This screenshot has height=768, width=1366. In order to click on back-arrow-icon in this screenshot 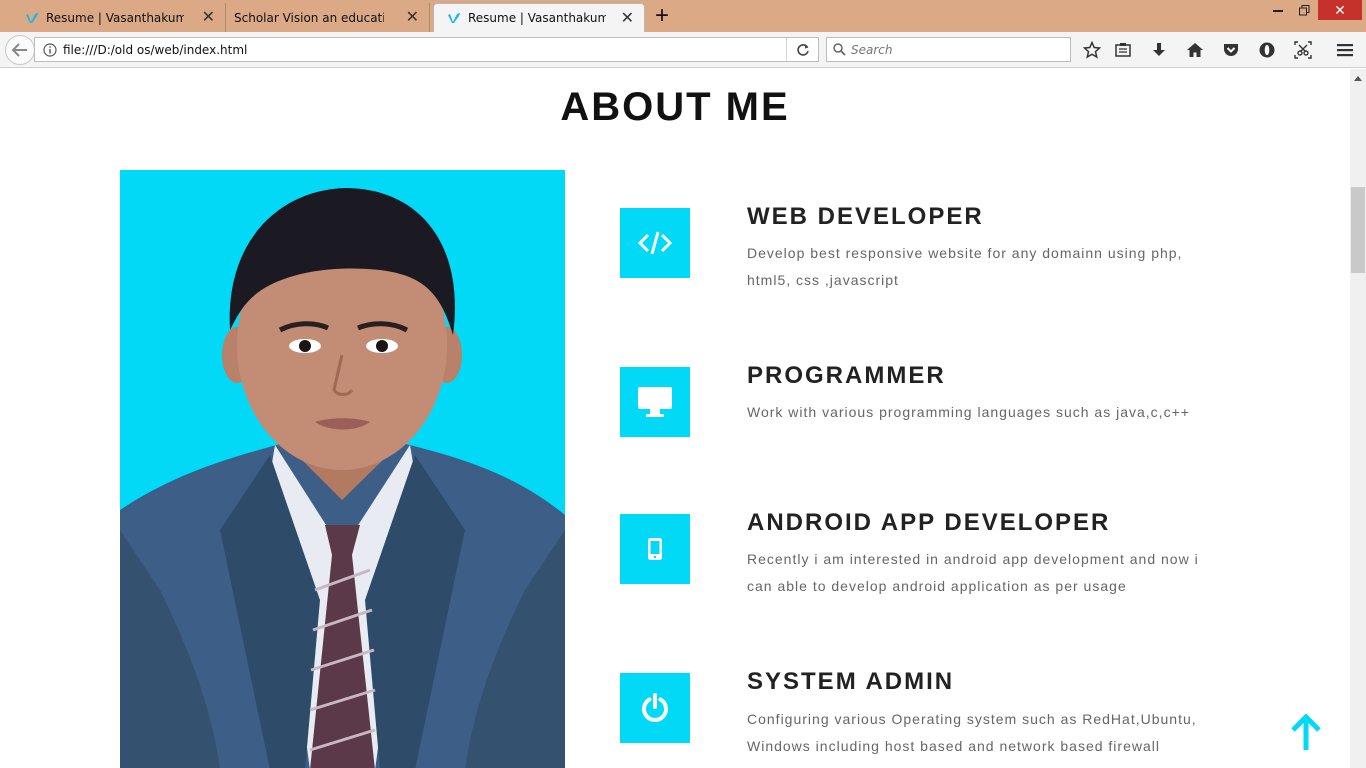, I will do `click(19, 50)`.